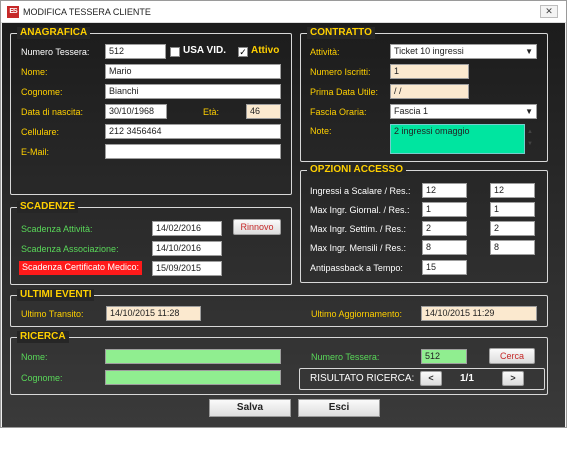  What do you see at coordinates (187, 248) in the screenshot?
I see `scadenza-associazione-field: 14/10/2016` at bounding box center [187, 248].